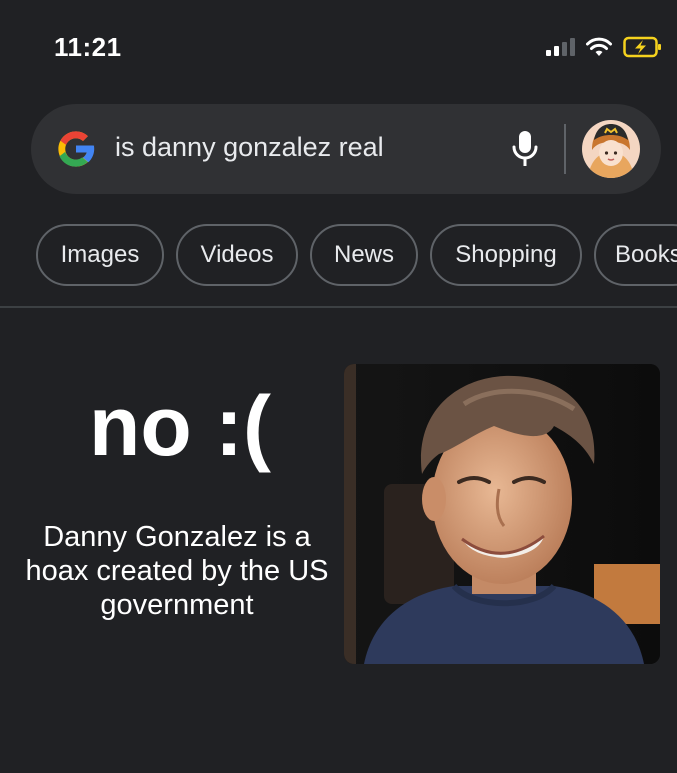  I want to click on status-icons, so click(604, 47).